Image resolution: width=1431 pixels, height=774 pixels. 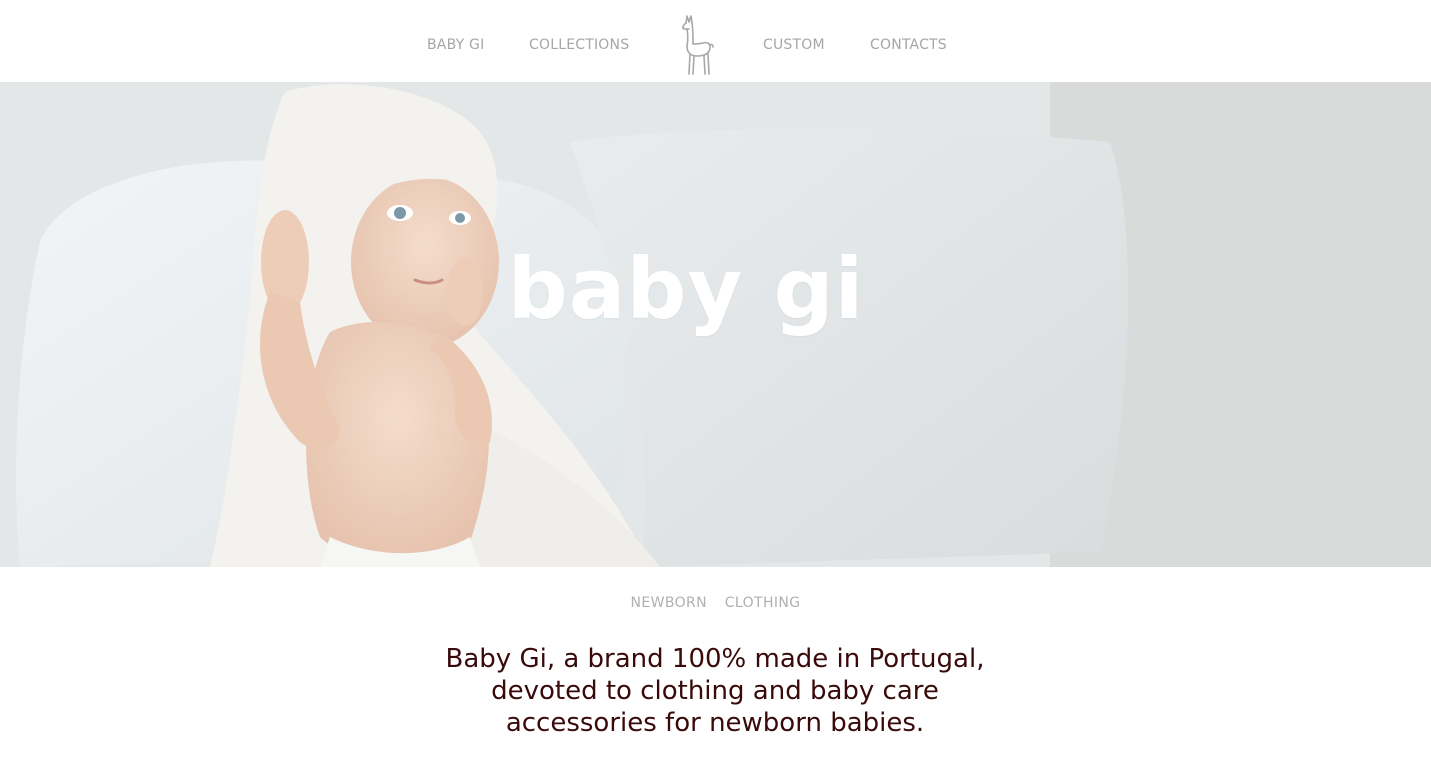 I want to click on llama-icon, so click(x=698, y=45).